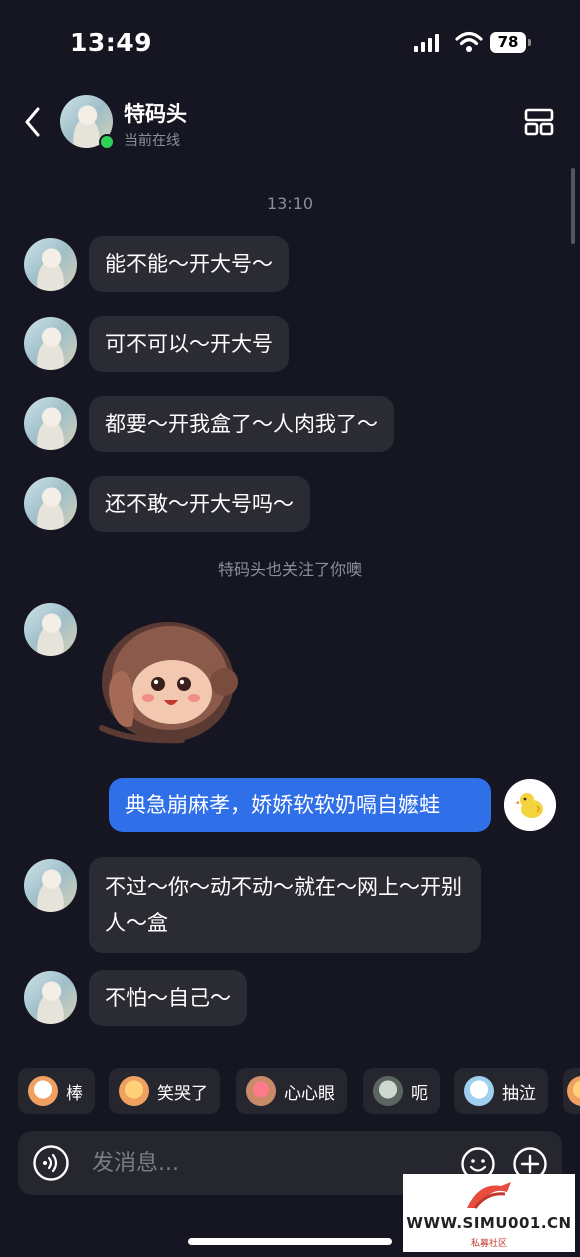  Describe the element at coordinates (489, 1223) in the screenshot. I see `watermark-text: WWW.SIMU001.CN` at that location.